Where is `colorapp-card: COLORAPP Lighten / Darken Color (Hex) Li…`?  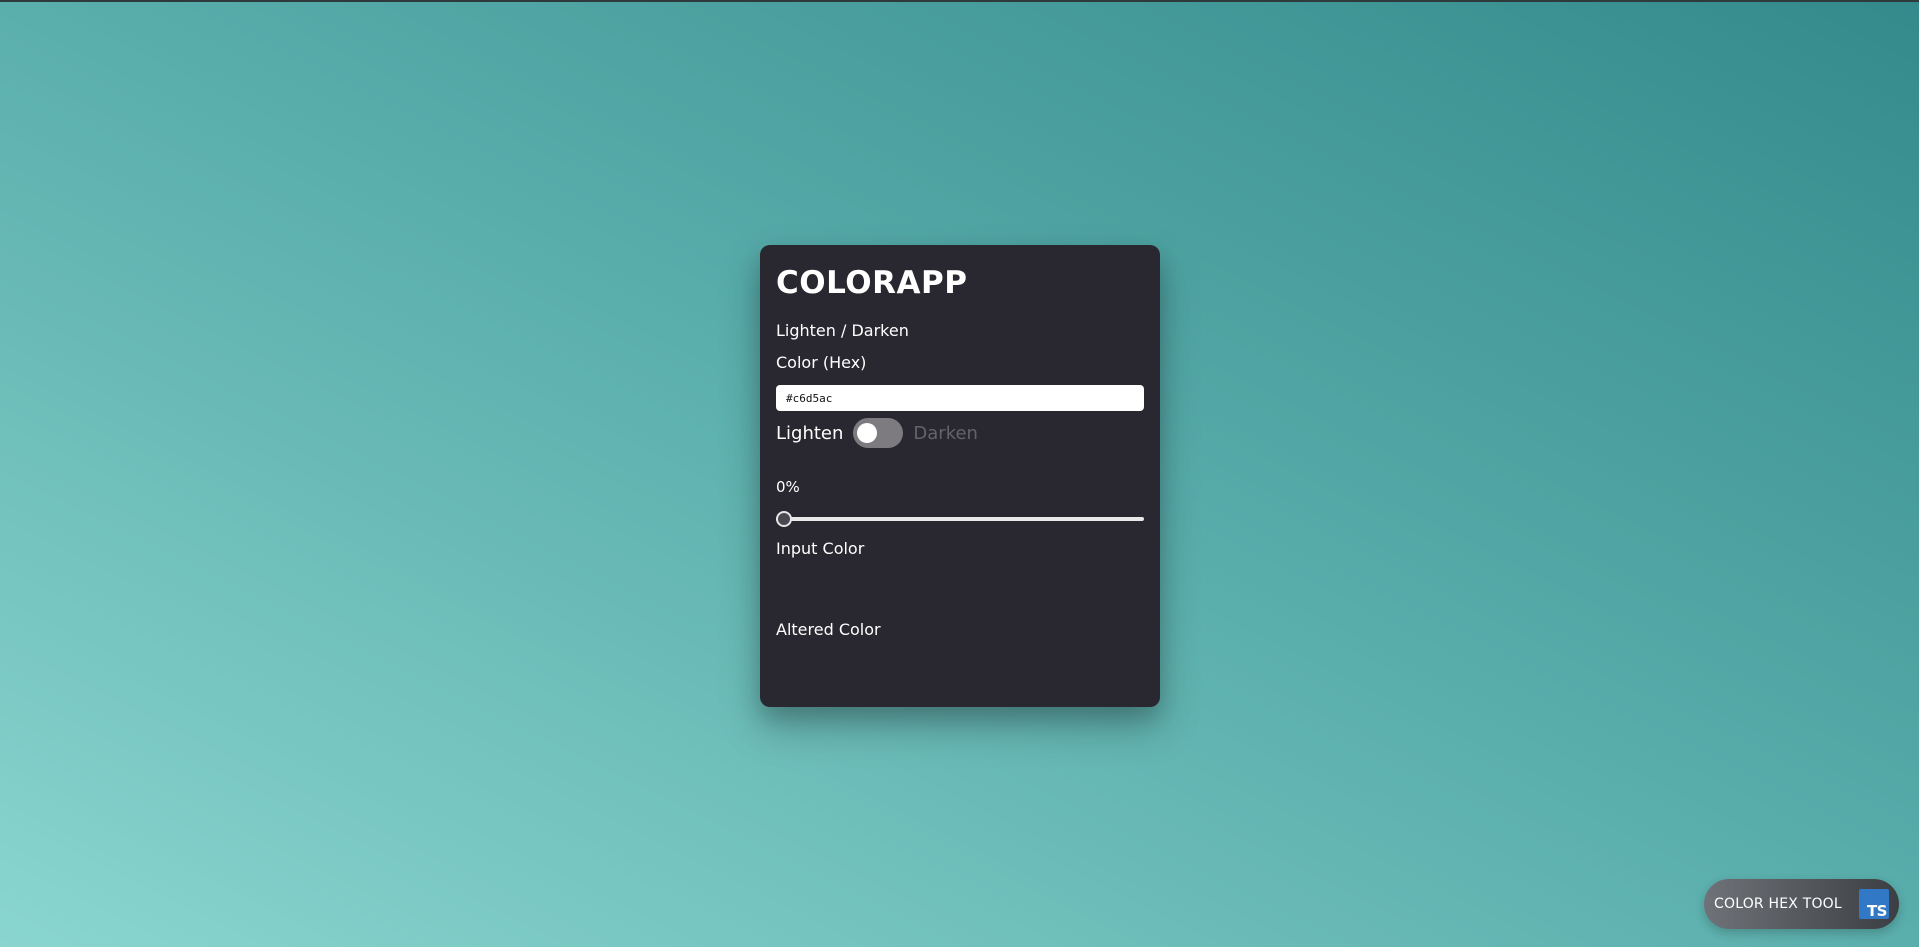 colorapp-card: COLORAPP Lighten / Darken Color (Hex) Li… is located at coordinates (960, 476).